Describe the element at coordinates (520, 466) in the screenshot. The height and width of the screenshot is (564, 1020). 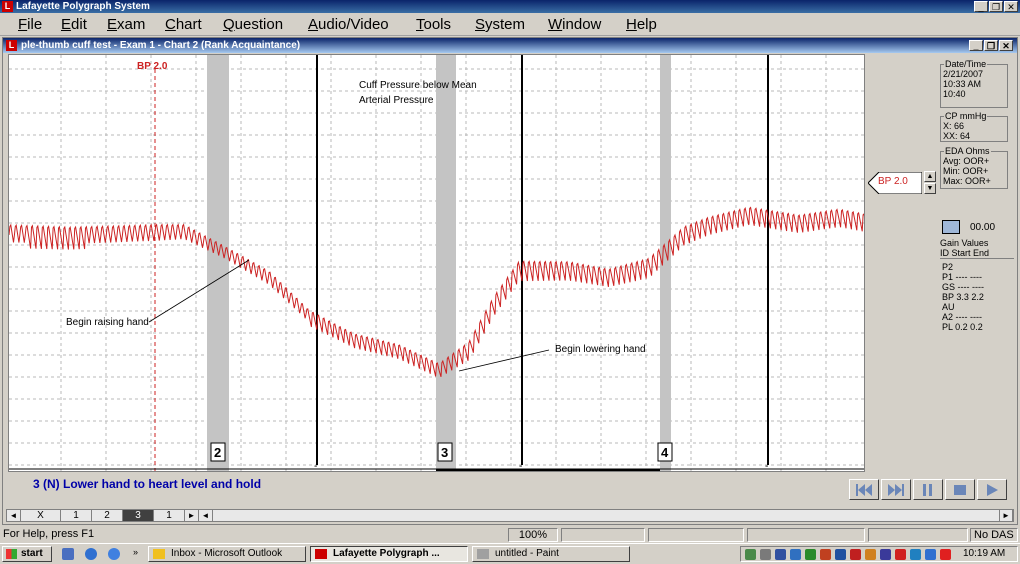
I see `event-tick-2: -` at that location.